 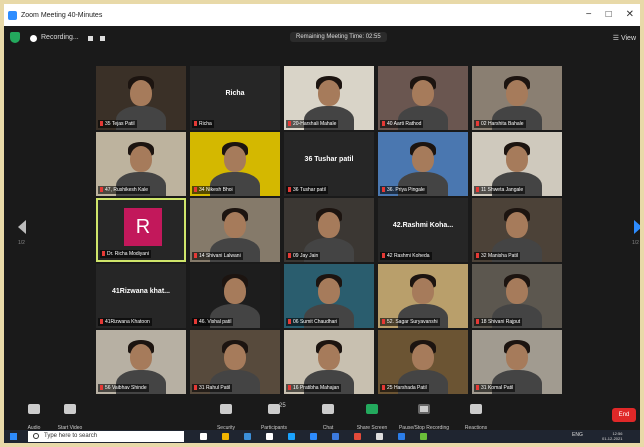 What do you see at coordinates (424, 416) in the screenshot?
I see `pause-stop-recording-button: Pause/Stop Recording` at bounding box center [424, 416].